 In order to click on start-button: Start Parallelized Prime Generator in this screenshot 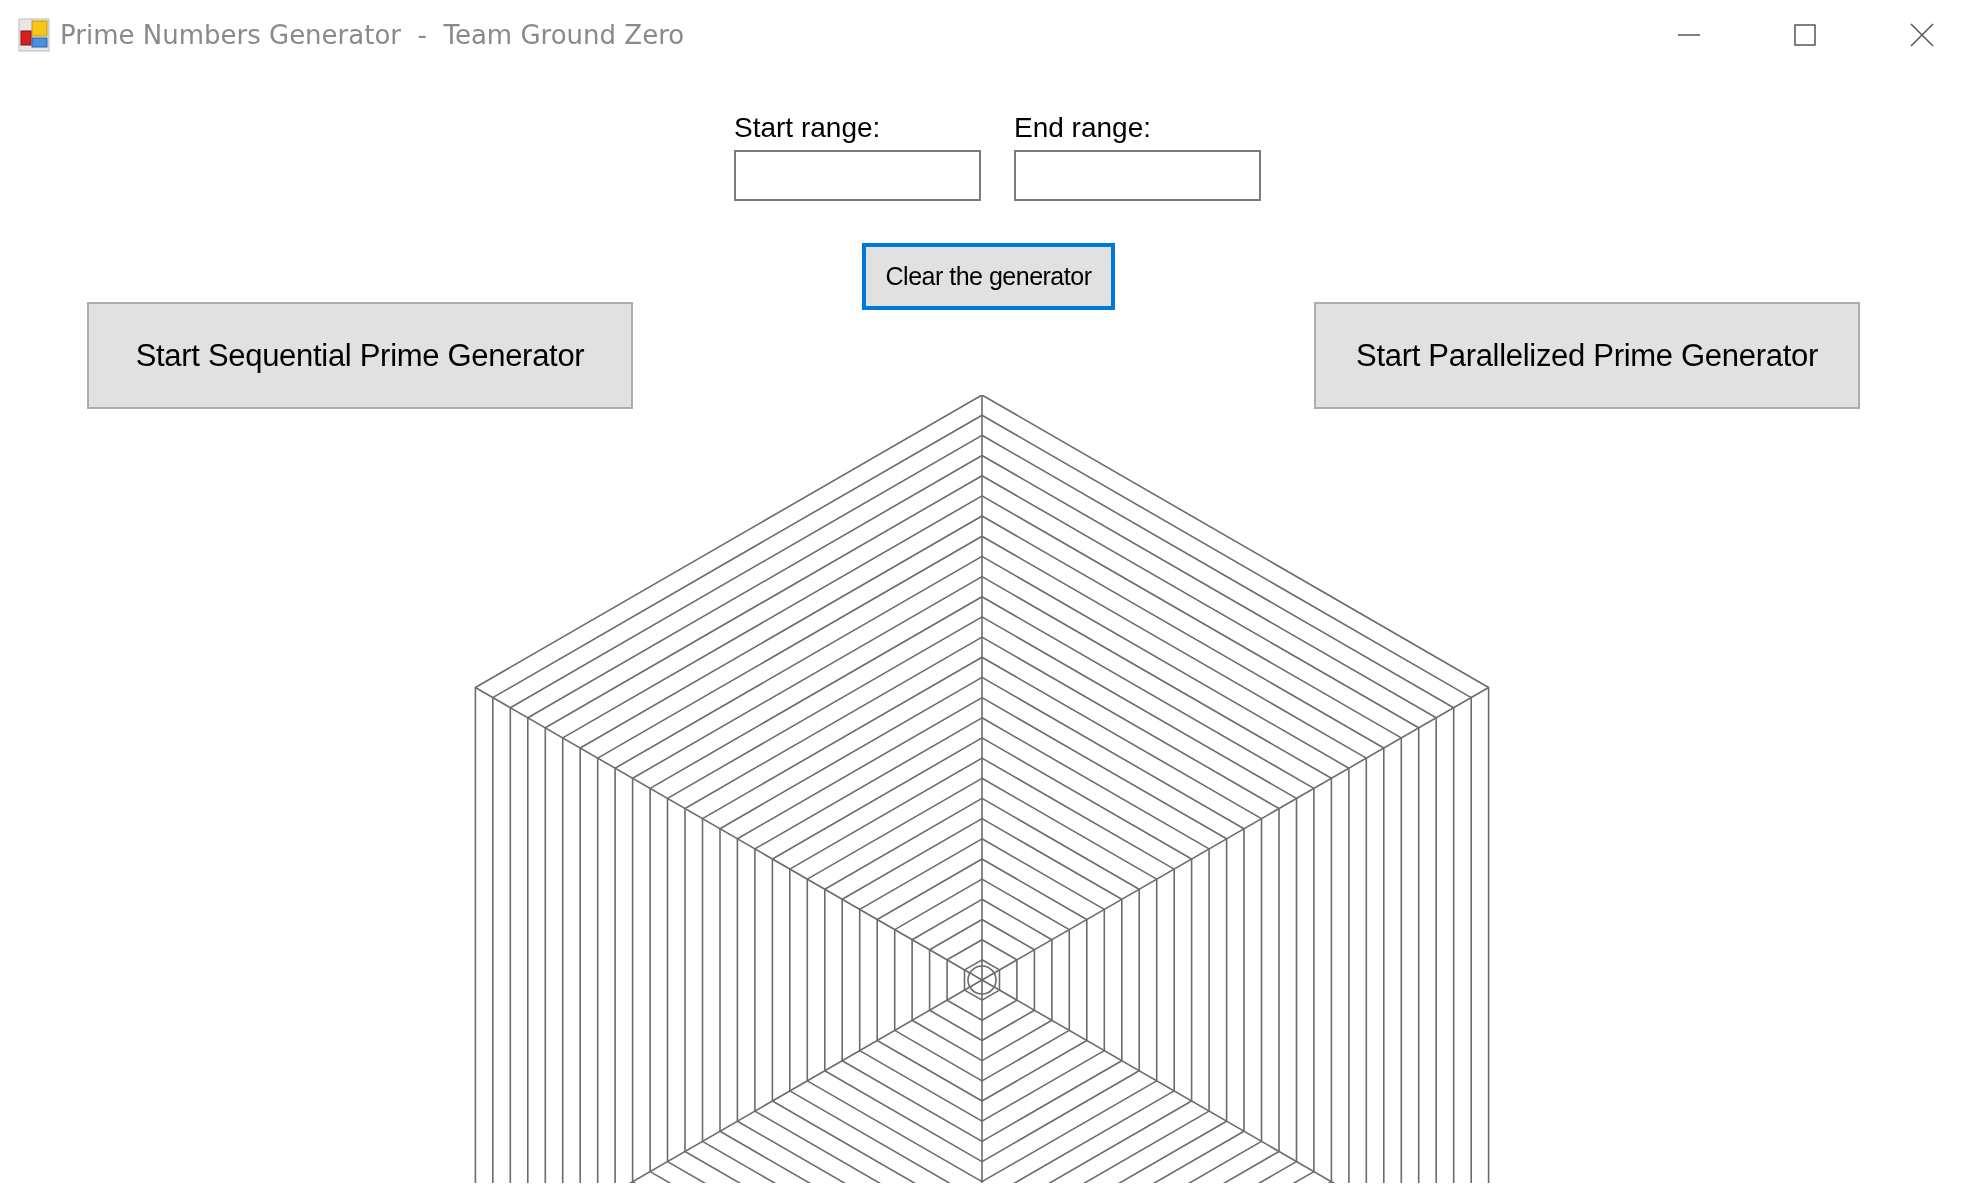, I will do `click(1587, 355)`.